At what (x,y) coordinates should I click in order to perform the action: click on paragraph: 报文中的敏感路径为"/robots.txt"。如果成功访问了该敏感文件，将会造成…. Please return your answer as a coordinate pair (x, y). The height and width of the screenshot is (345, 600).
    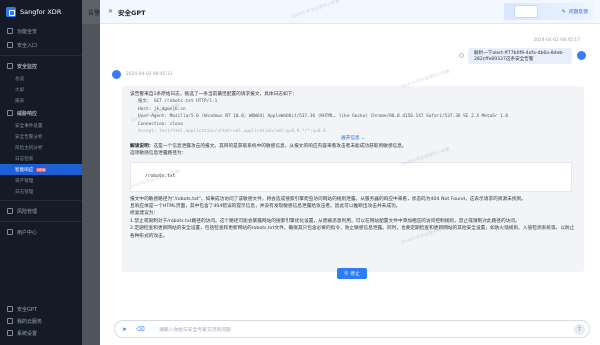
    Looking at the image, I should click on (328, 199).